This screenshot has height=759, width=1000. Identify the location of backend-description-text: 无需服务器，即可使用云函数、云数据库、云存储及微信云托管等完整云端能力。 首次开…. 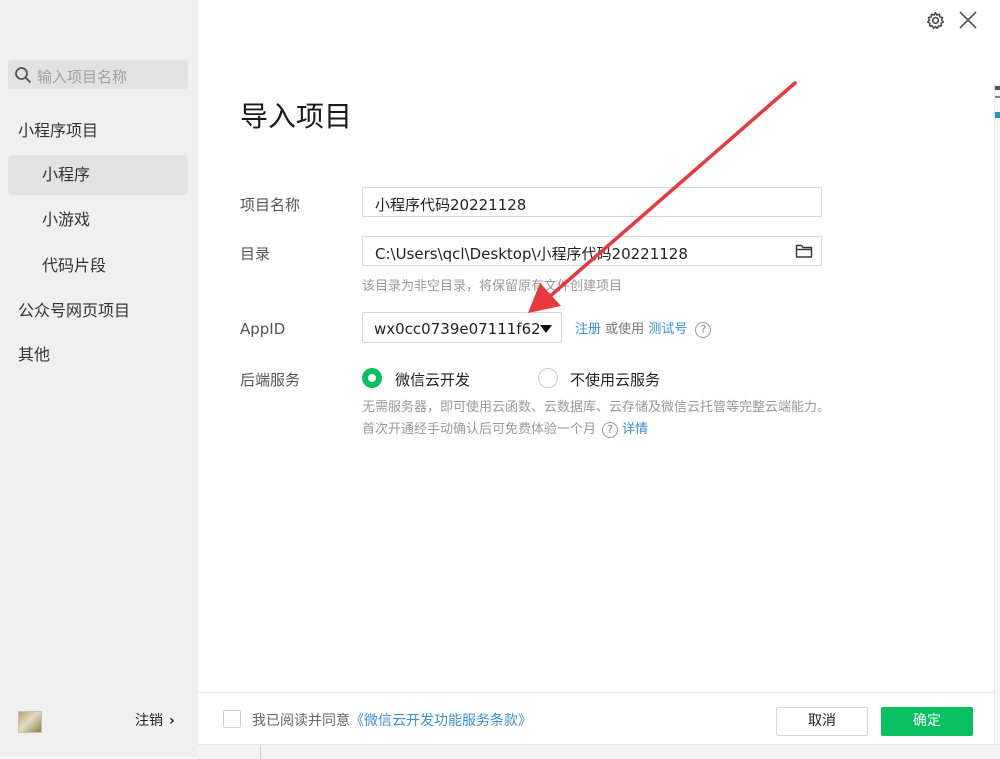
(596, 418).